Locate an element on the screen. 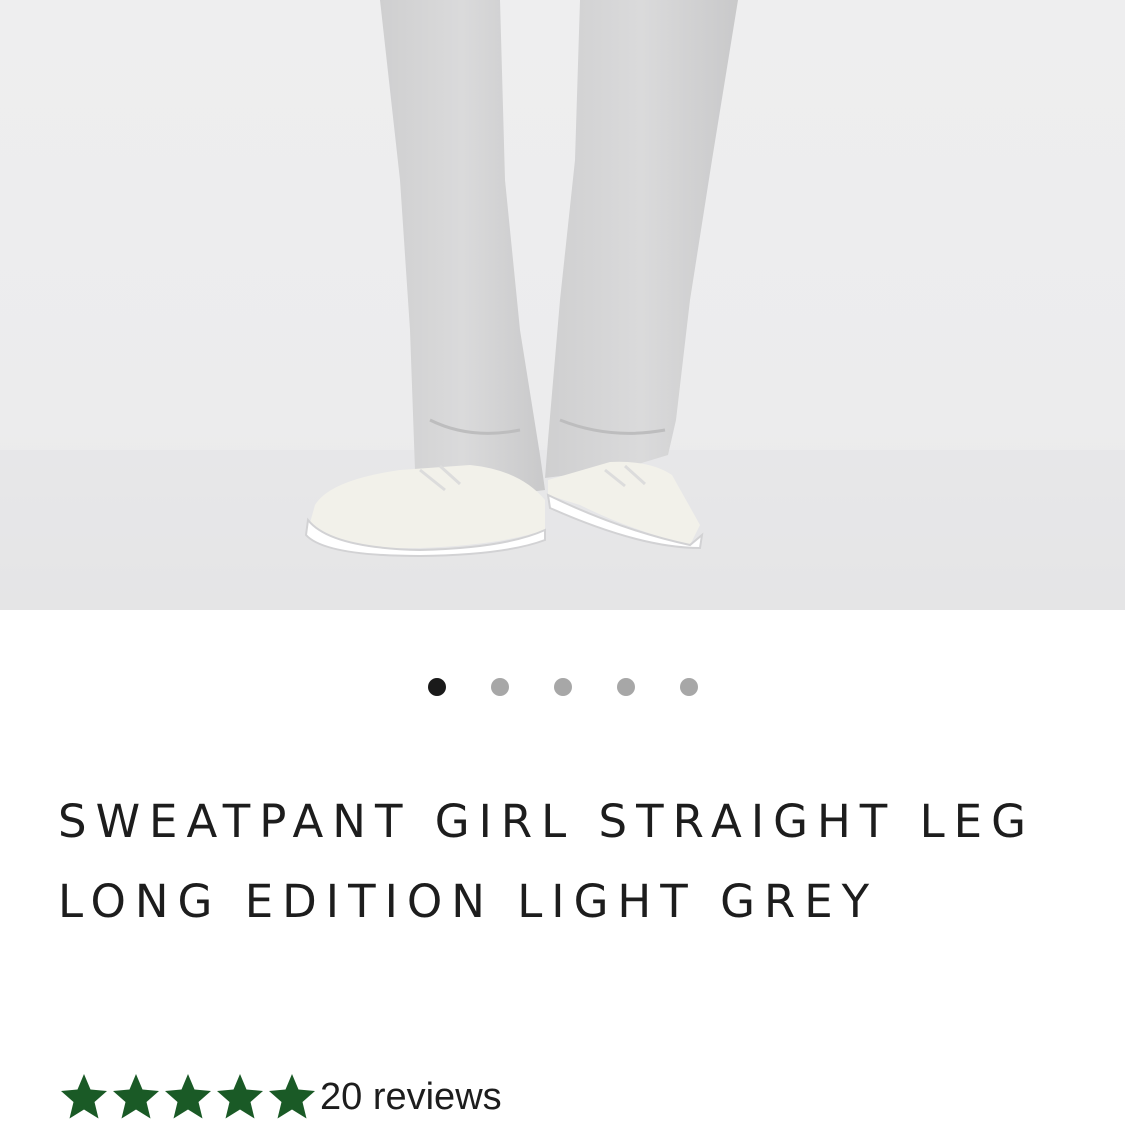 The height and width of the screenshot is (1125, 1125). star-rating is located at coordinates (188, 1097).